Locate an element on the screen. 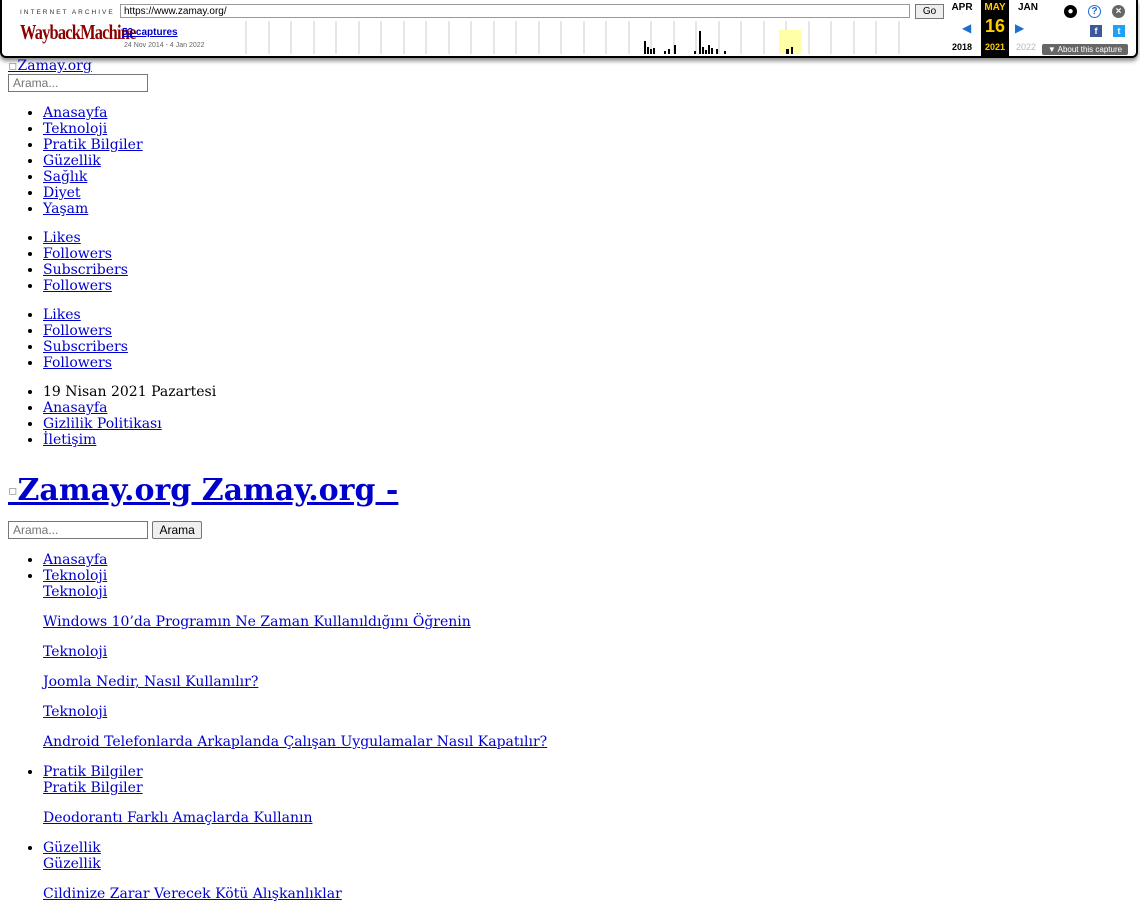  nav-item: Güzellik is located at coordinates (585, 161).